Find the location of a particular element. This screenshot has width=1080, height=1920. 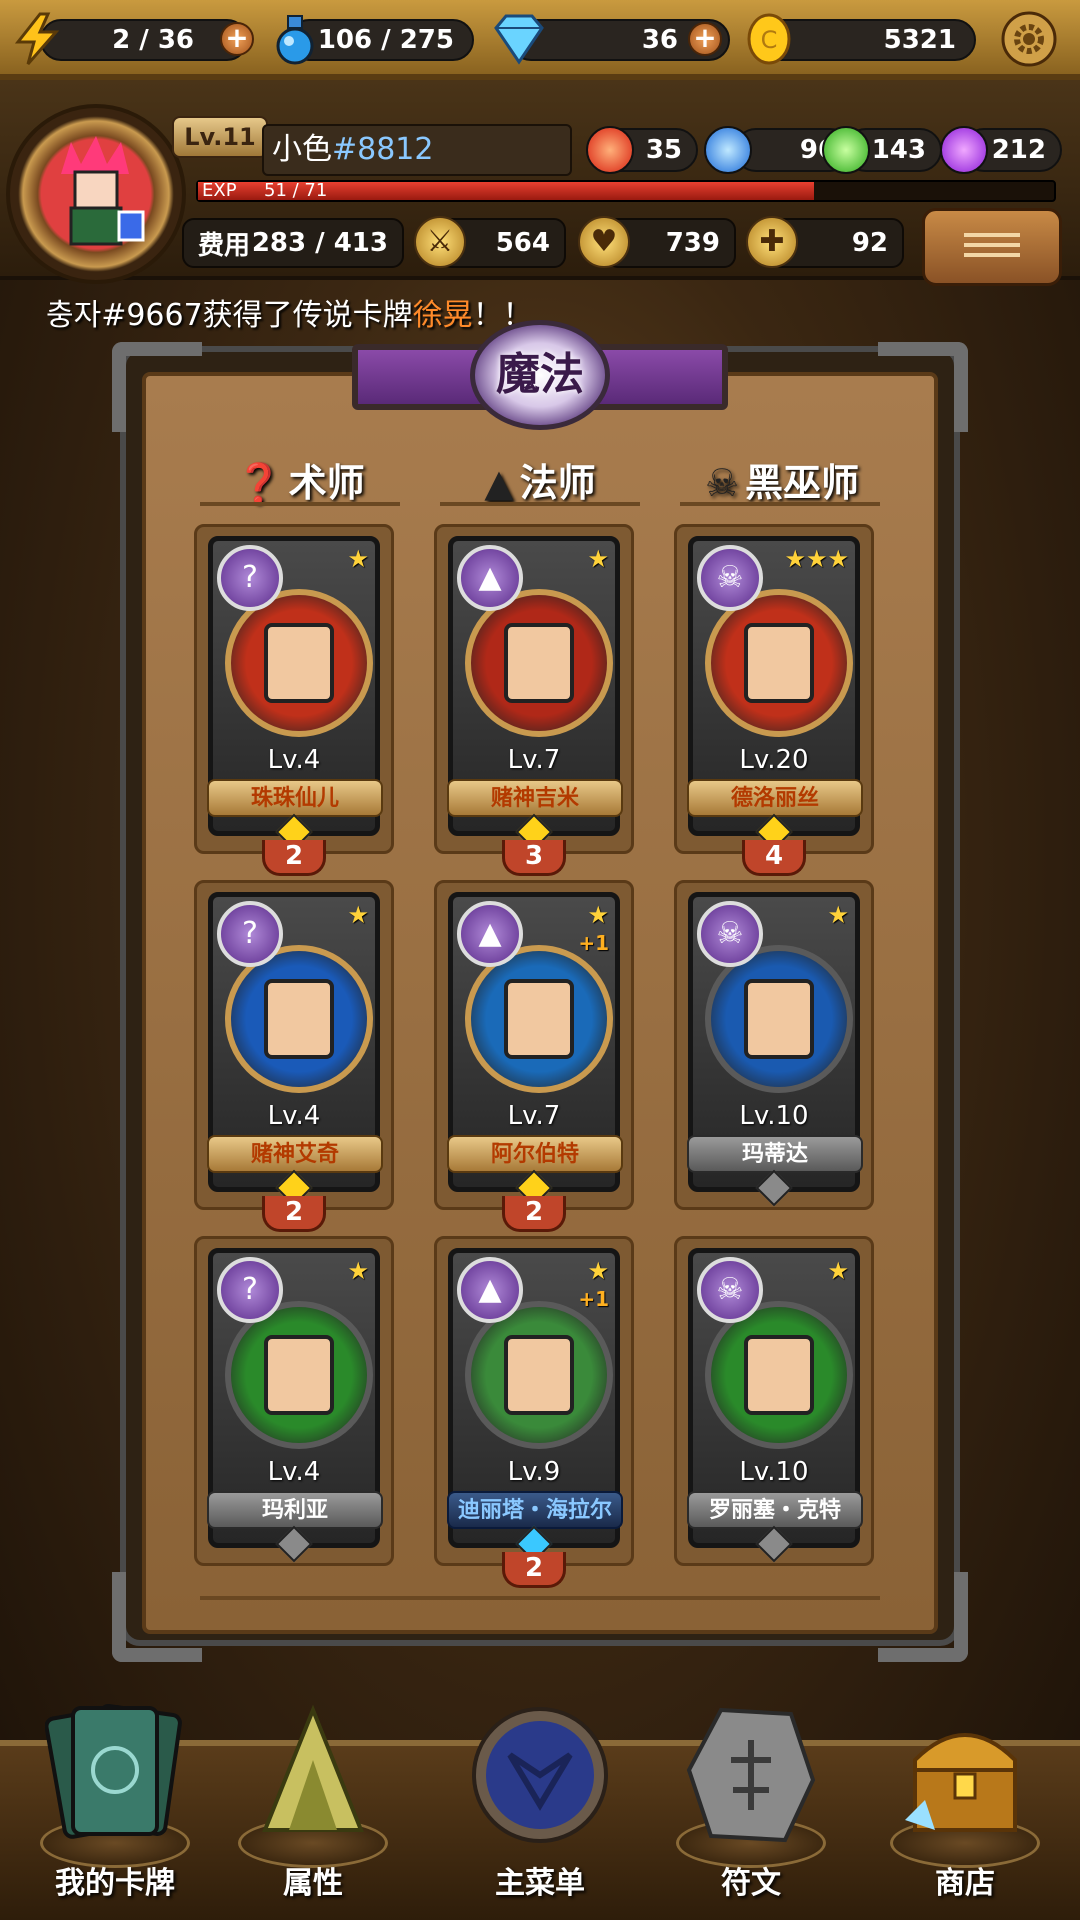

main-menu-emblem-icon is located at coordinates (540, 1775).